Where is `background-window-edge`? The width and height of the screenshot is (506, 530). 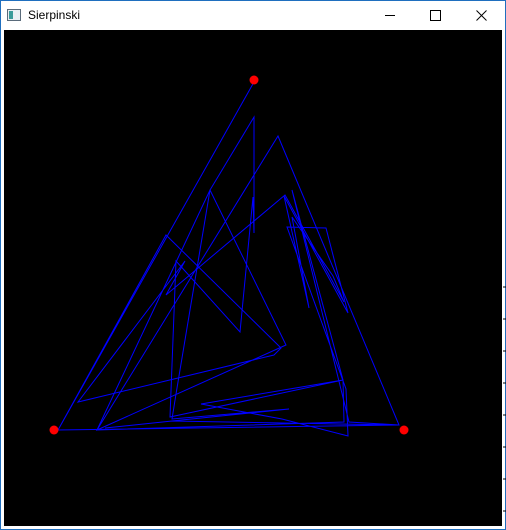
background-window-edge is located at coordinates (504, 399).